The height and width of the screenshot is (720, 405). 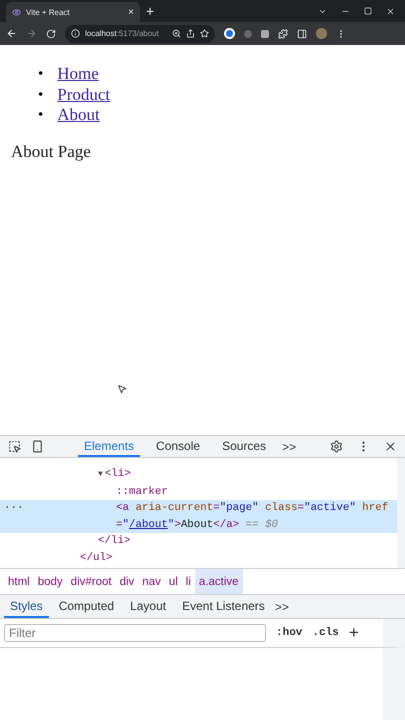 I want to click on hov-toggle: :hov, so click(x=289, y=633).